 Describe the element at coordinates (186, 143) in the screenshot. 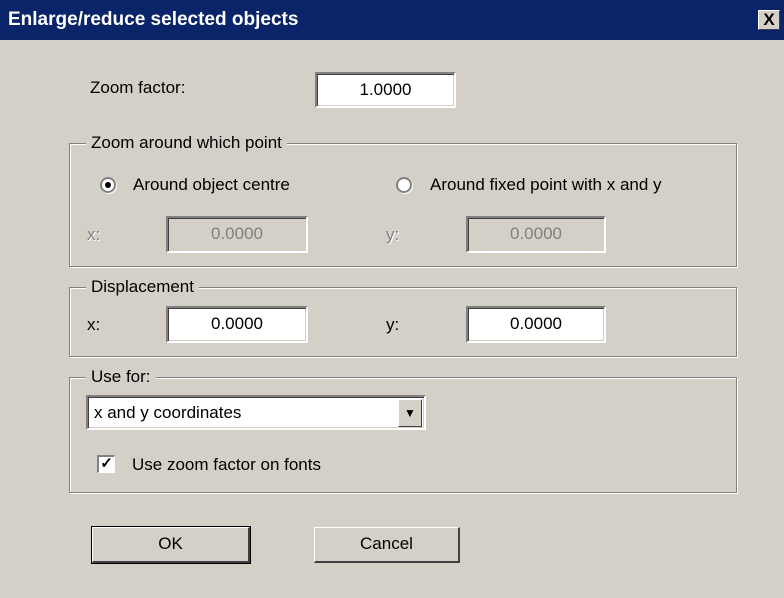

I see `zoom-point-legend: Zoom around which point` at that location.